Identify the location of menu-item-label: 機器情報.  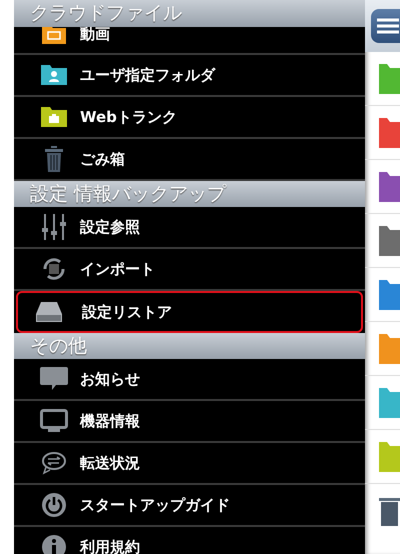
(110, 421).